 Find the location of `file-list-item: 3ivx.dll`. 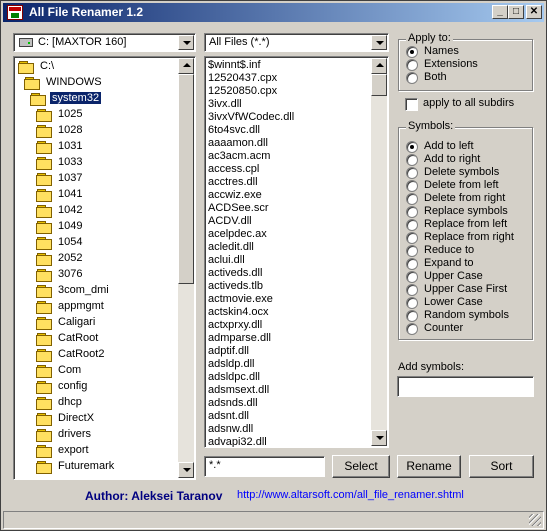

file-list-item: 3ivx.dll is located at coordinates (225, 104).